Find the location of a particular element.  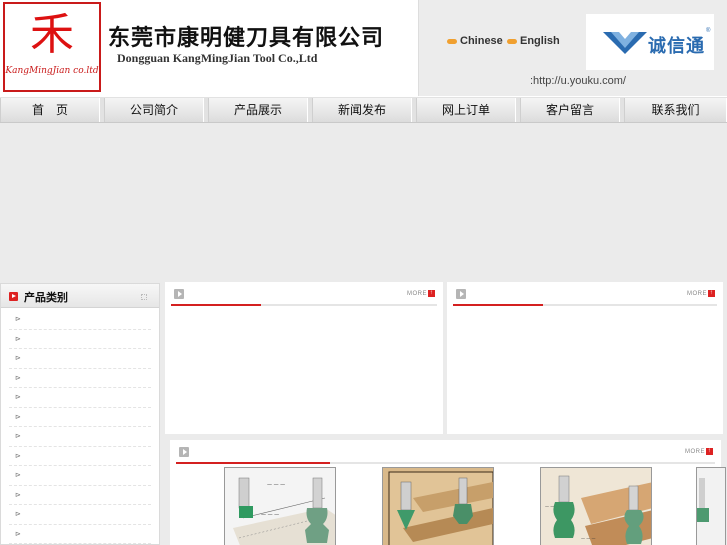

partner-logo-text: 诚信通 is located at coordinates (676, 46).